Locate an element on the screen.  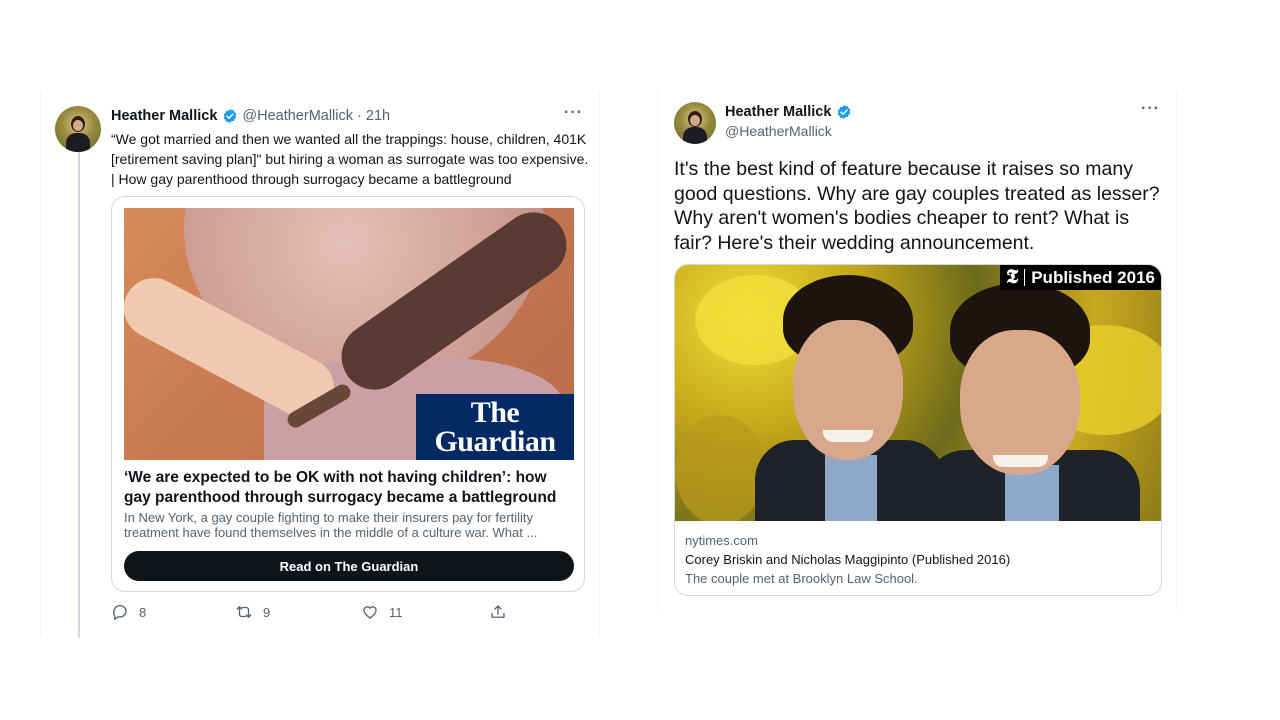
reply-button: 8 is located at coordinates (128, 612).